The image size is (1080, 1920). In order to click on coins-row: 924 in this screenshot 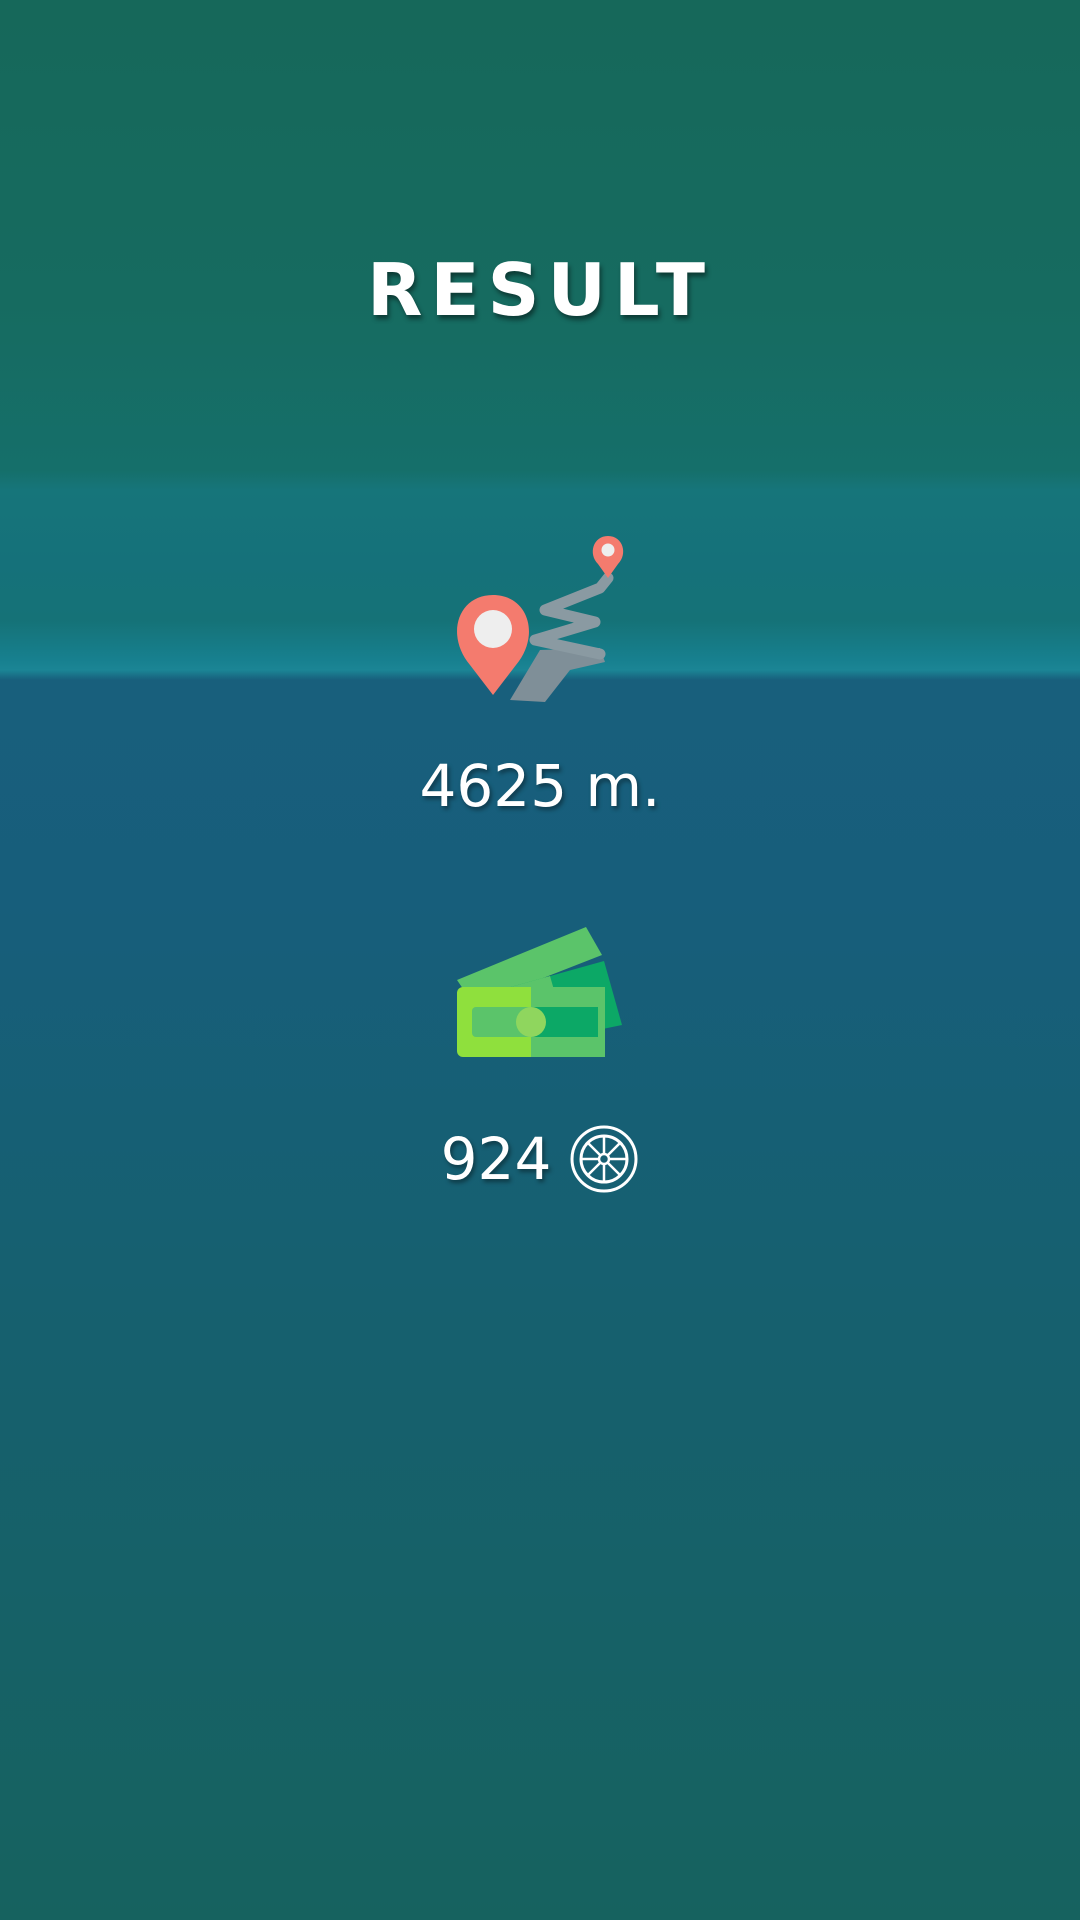, I will do `click(540, 1159)`.